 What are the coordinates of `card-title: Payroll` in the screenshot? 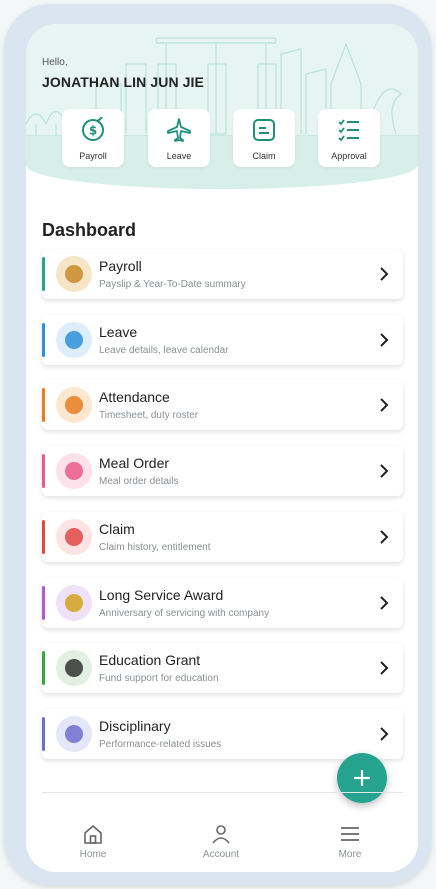 It's located at (120, 266).